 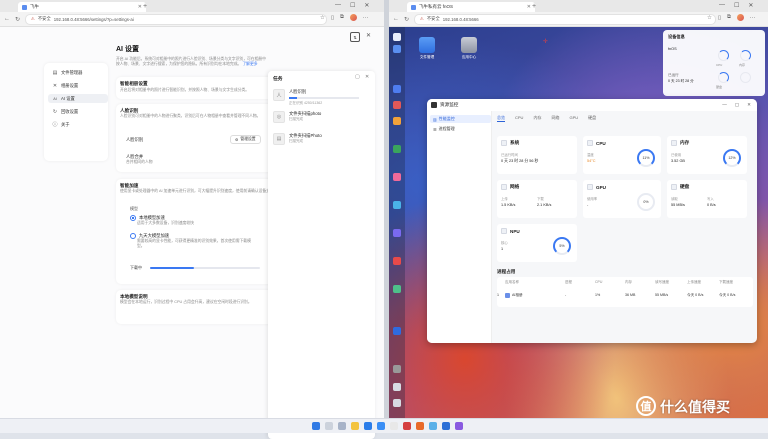 I want to click on tab-cpu: CPU, so click(x=519, y=118).